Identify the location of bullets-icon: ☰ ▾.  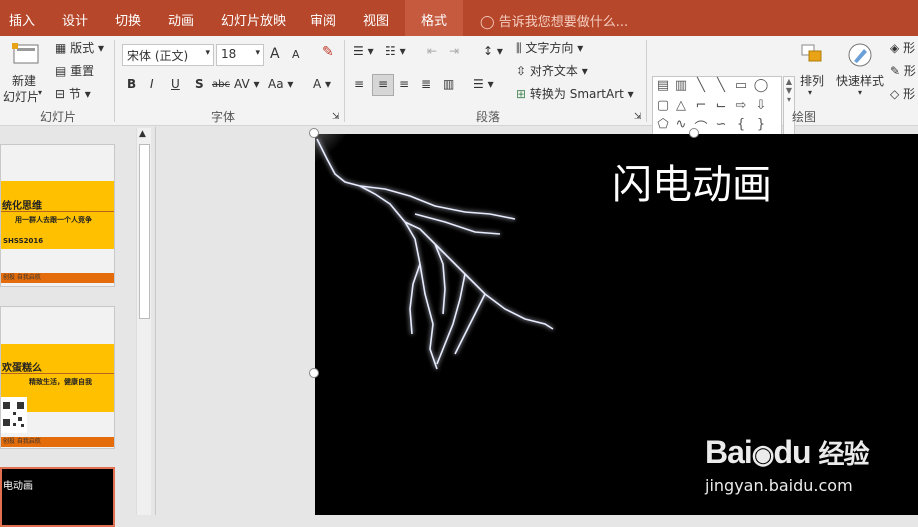
(363, 51).